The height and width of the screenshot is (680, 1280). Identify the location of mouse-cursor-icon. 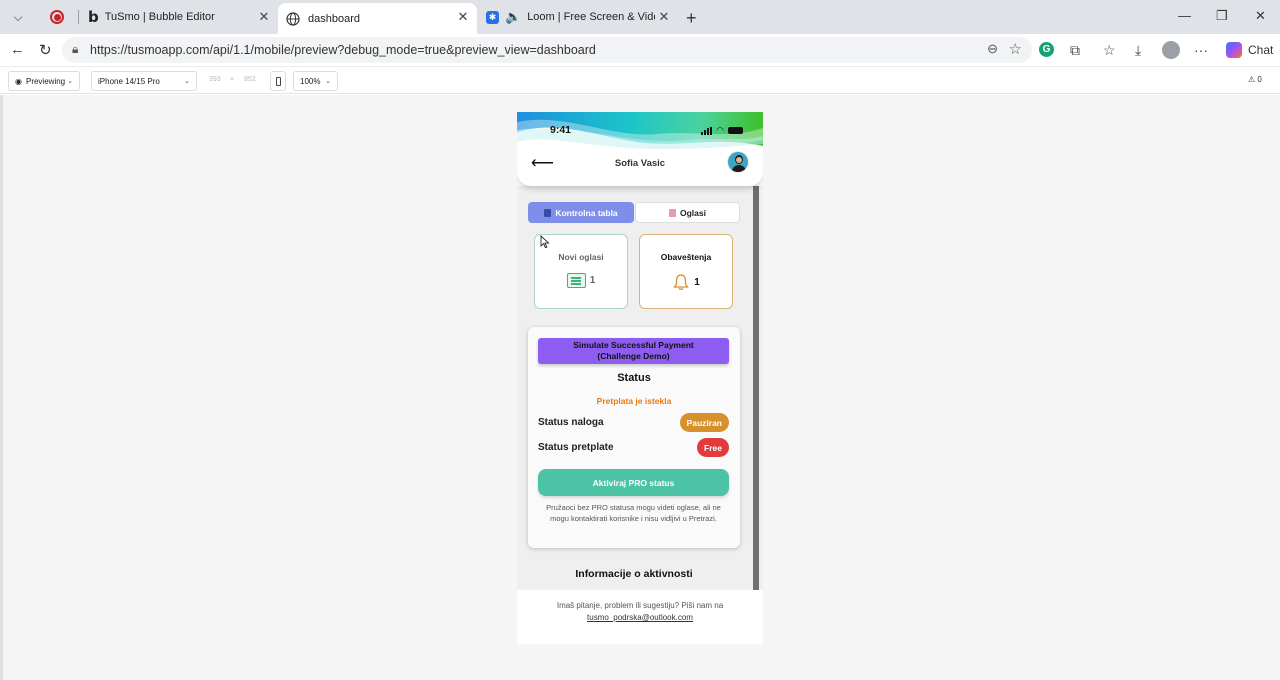
(545, 242).